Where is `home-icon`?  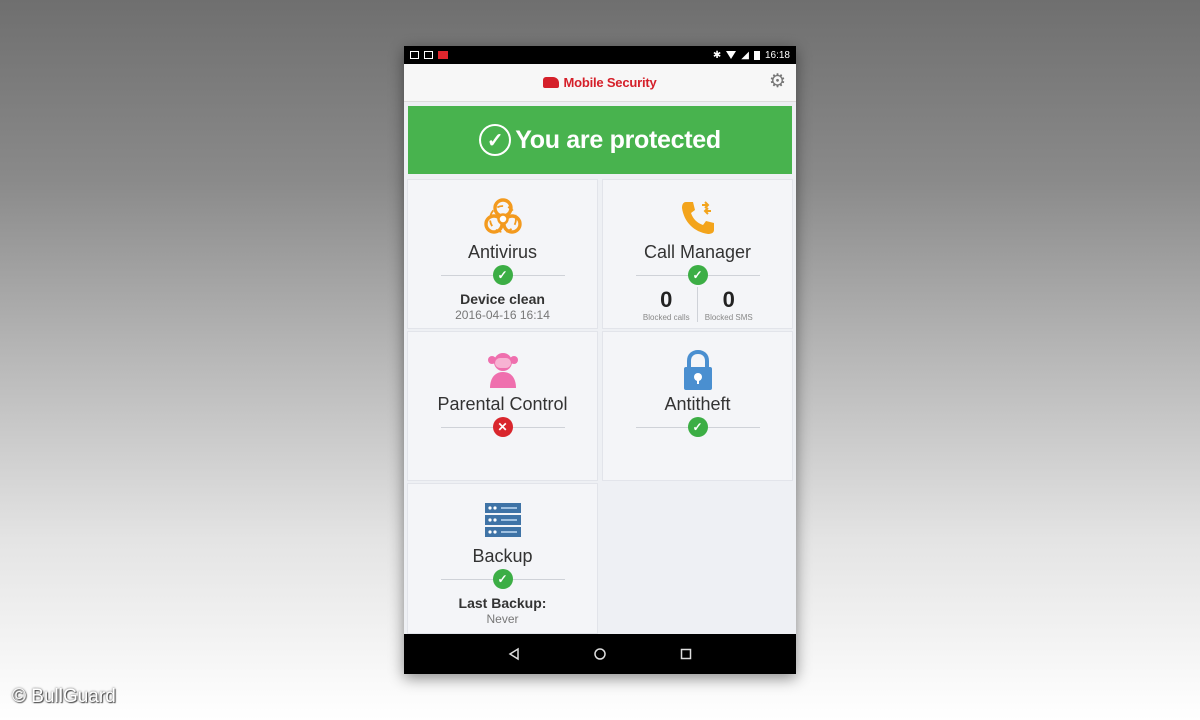 home-icon is located at coordinates (600, 654).